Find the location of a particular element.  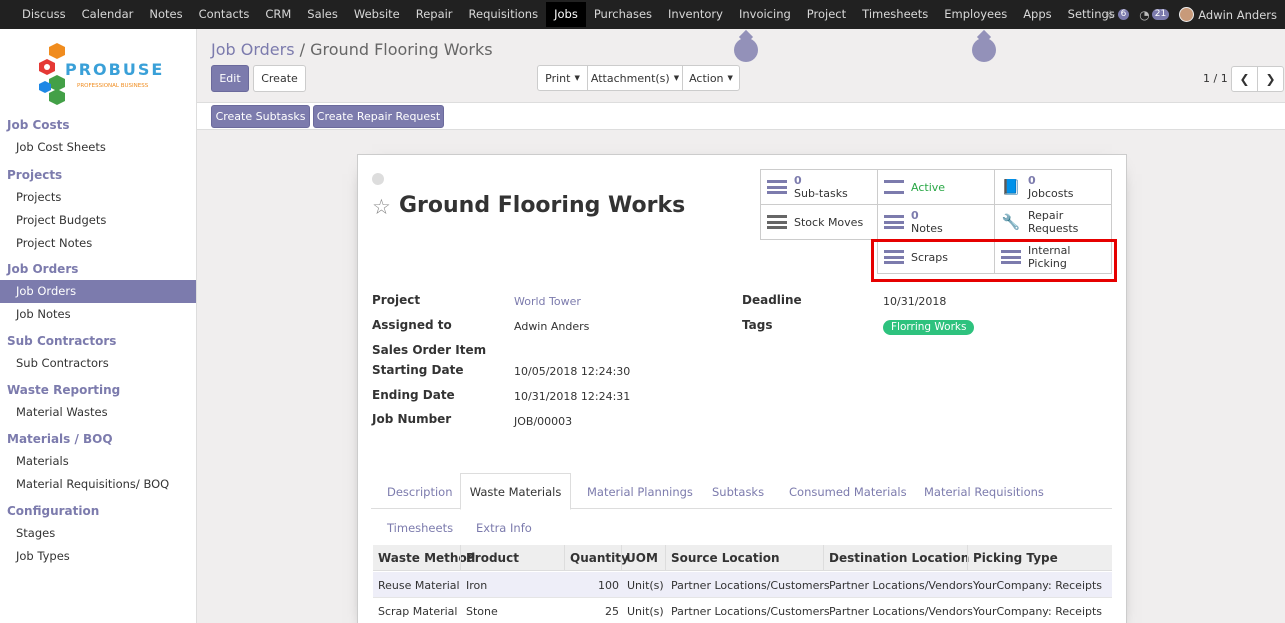

star-icon: ☆ is located at coordinates (381, 207).